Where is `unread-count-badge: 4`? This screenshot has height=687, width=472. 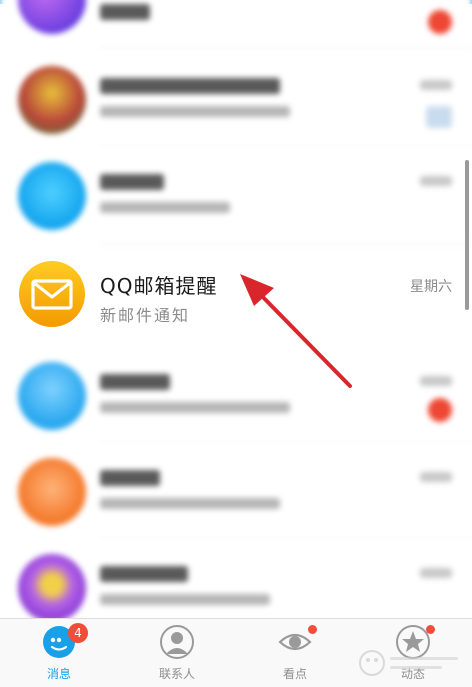
unread-count-badge: 4 is located at coordinates (78, 633).